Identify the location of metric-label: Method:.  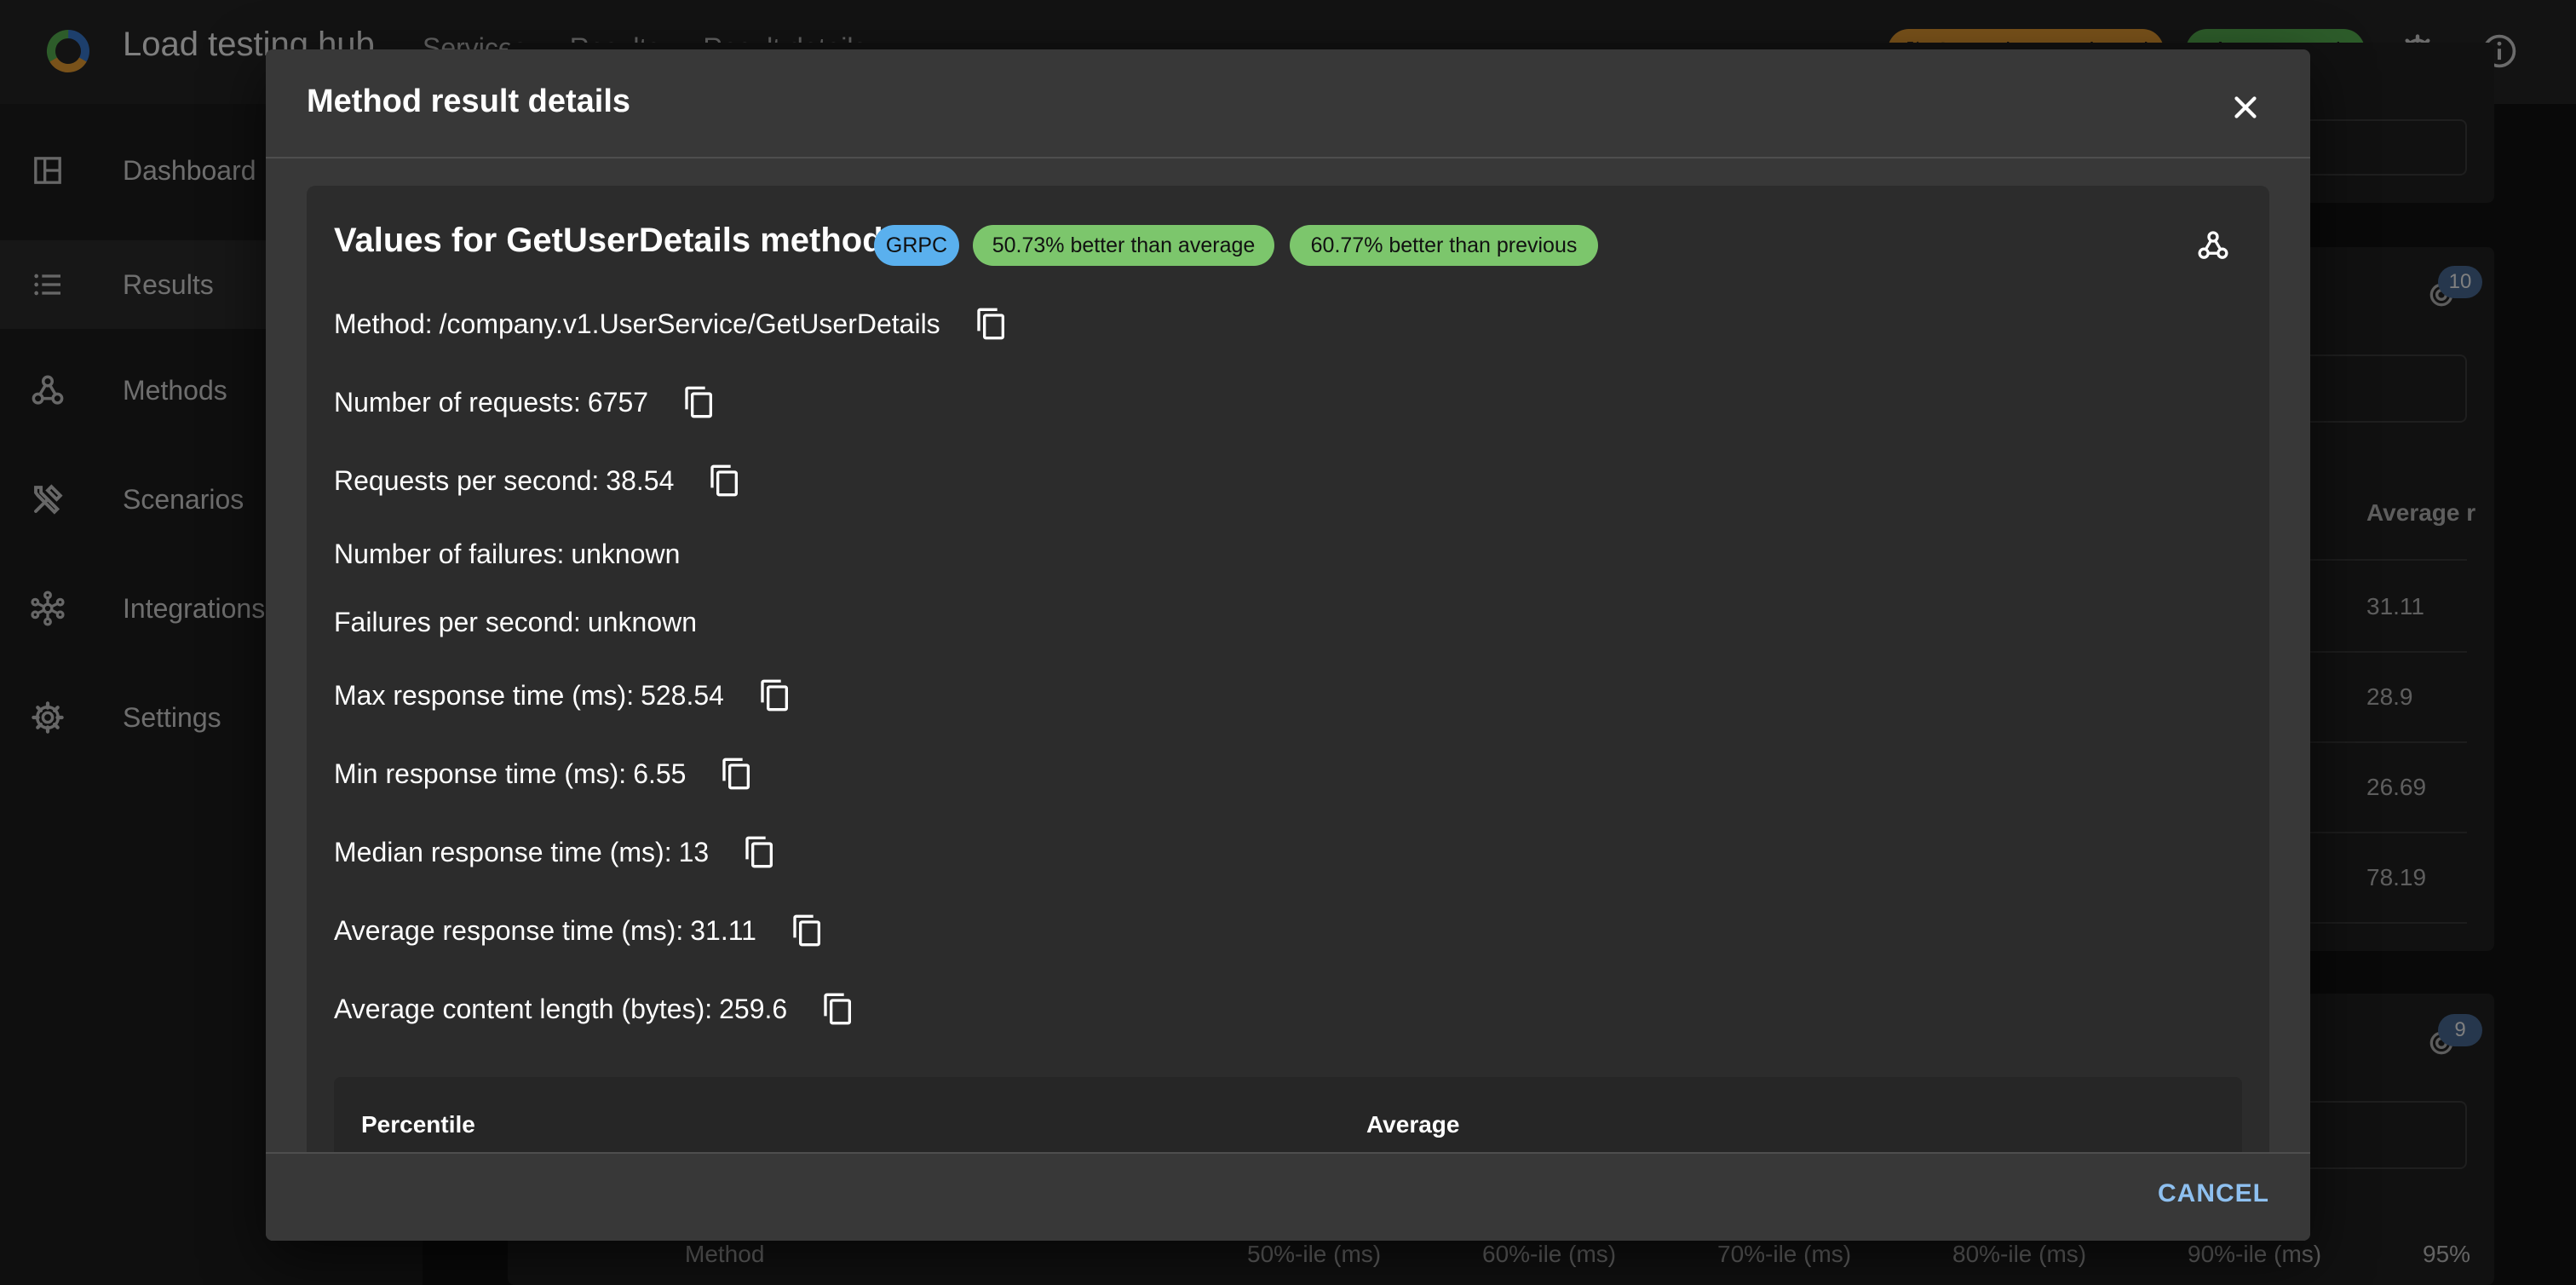
(383, 324).